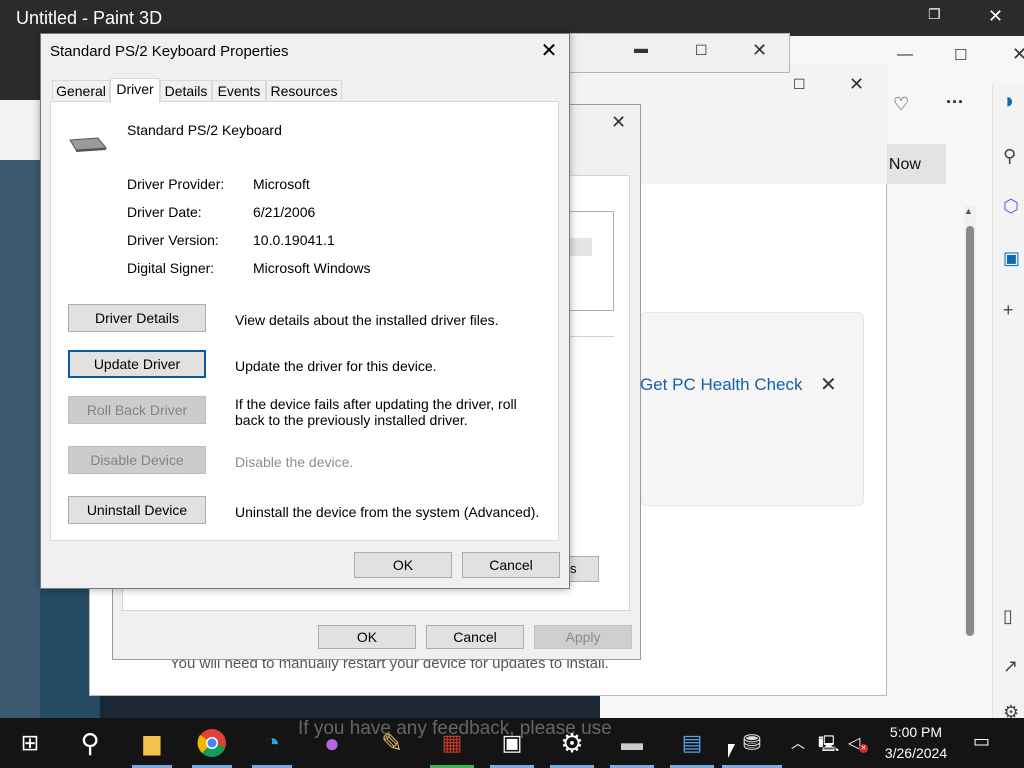 The image size is (1024, 768). What do you see at coordinates (294, 462) in the screenshot?
I see `disable-device-desc: Disable the device.` at bounding box center [294, 462].